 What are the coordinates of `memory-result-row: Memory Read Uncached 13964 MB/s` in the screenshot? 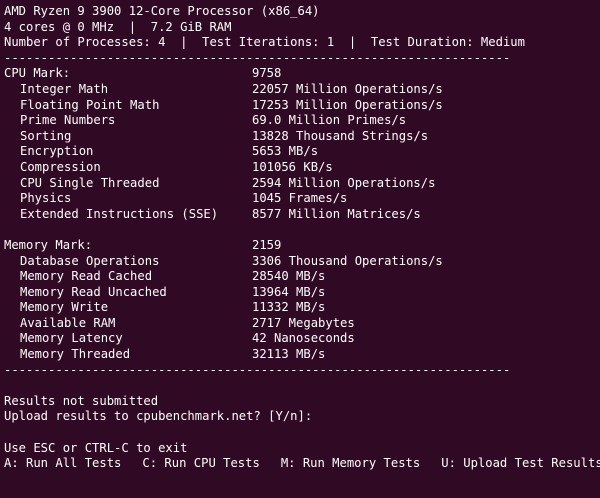 It's located at (302, 293).